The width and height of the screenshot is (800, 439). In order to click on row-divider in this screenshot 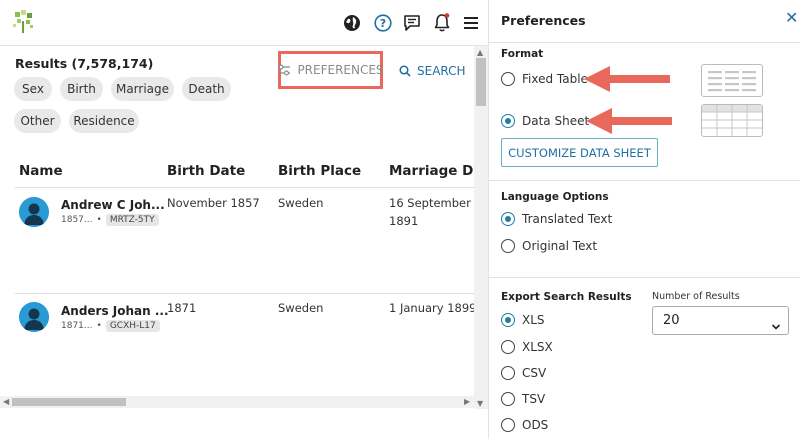, I will do `click(245, 293)`.